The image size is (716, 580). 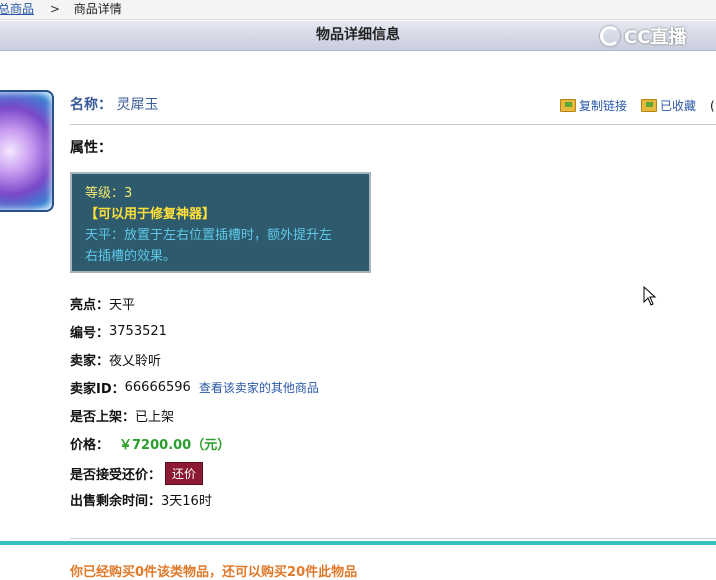 I want to click on footer-divider, so click(x=393, y=538).